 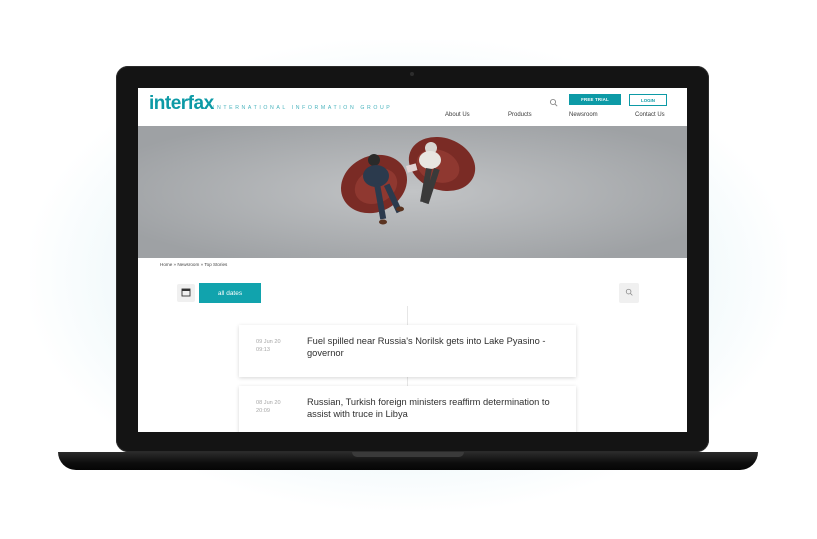 I want to click on news-date: 08 Jun 20 20:09, so click(x=268, y=407).